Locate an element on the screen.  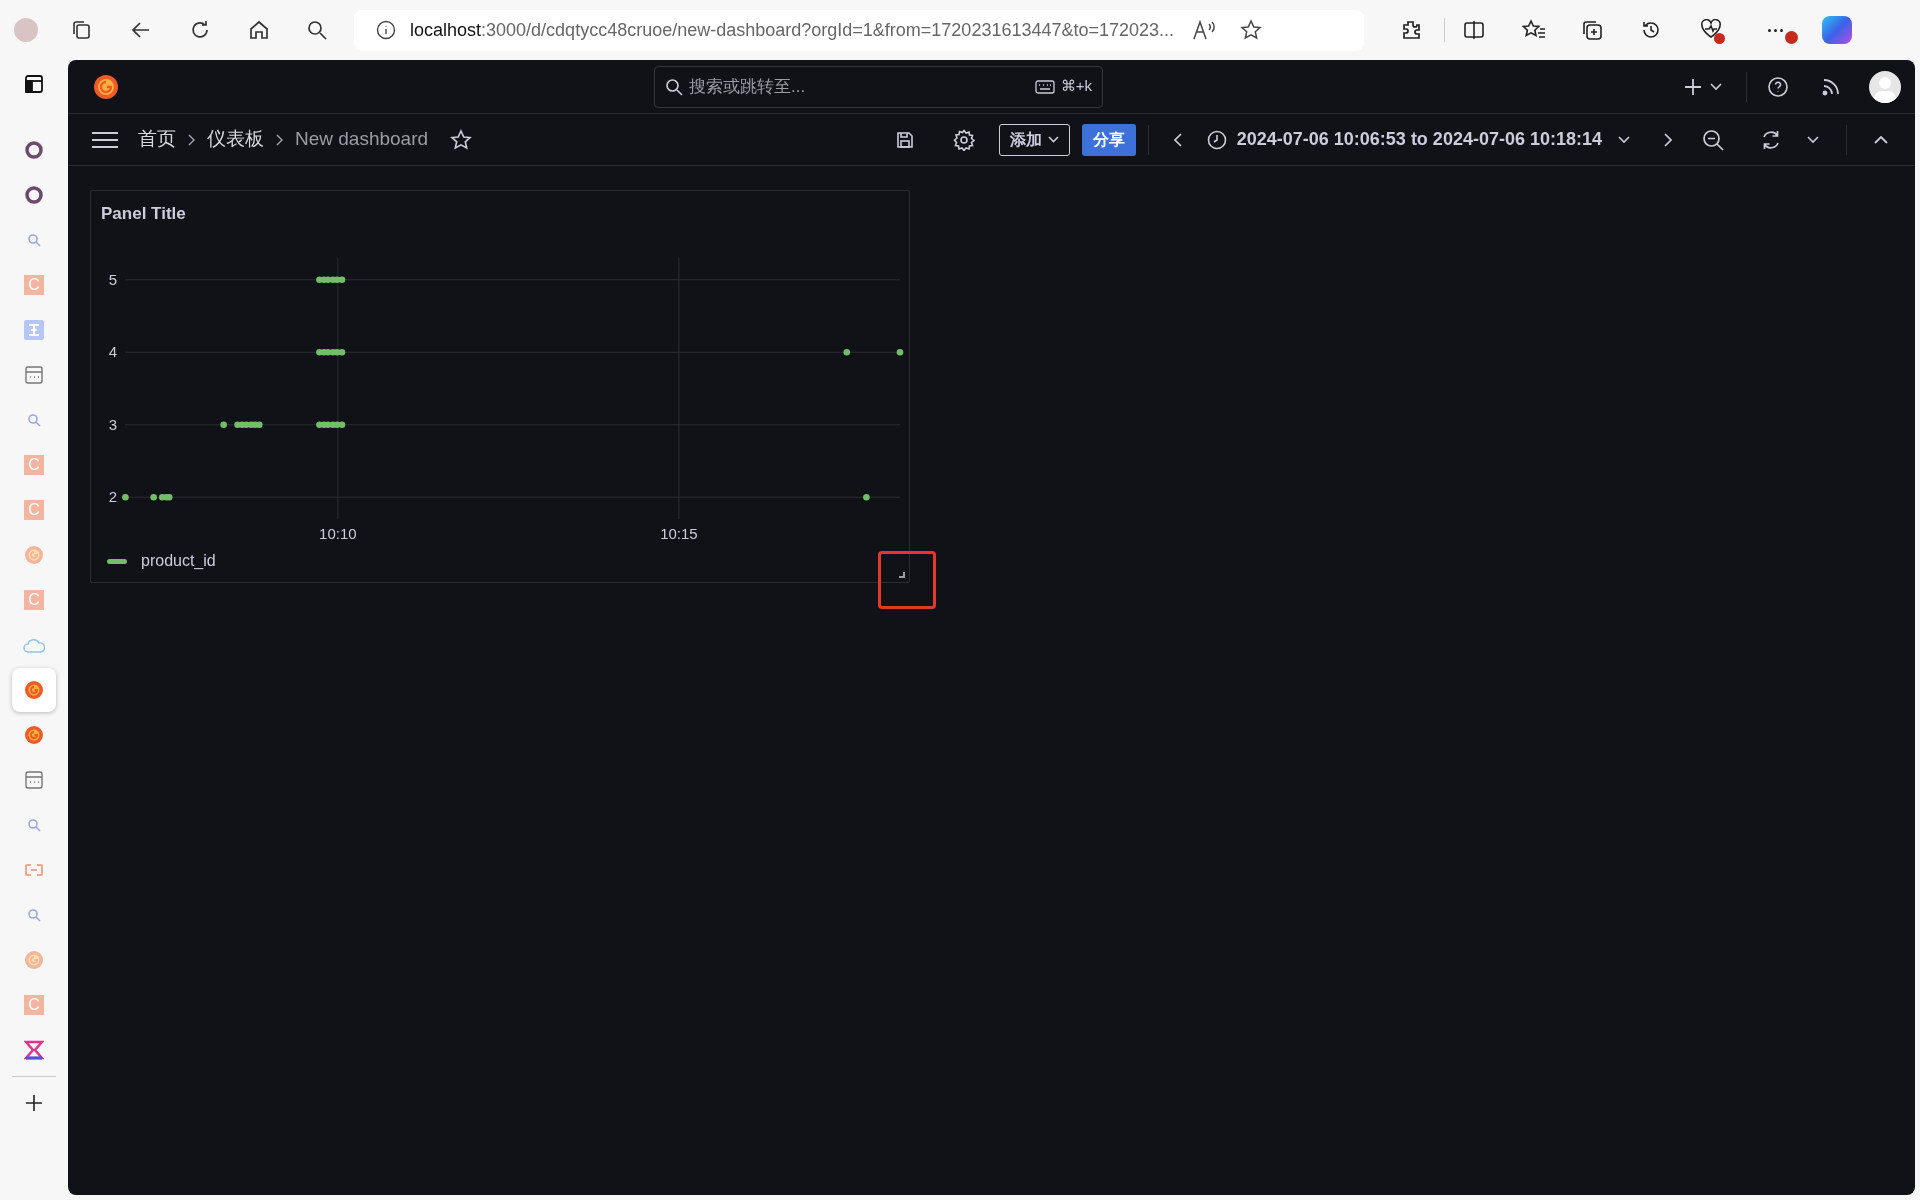
keyboard-icon is located at coordinates (1044, 86).